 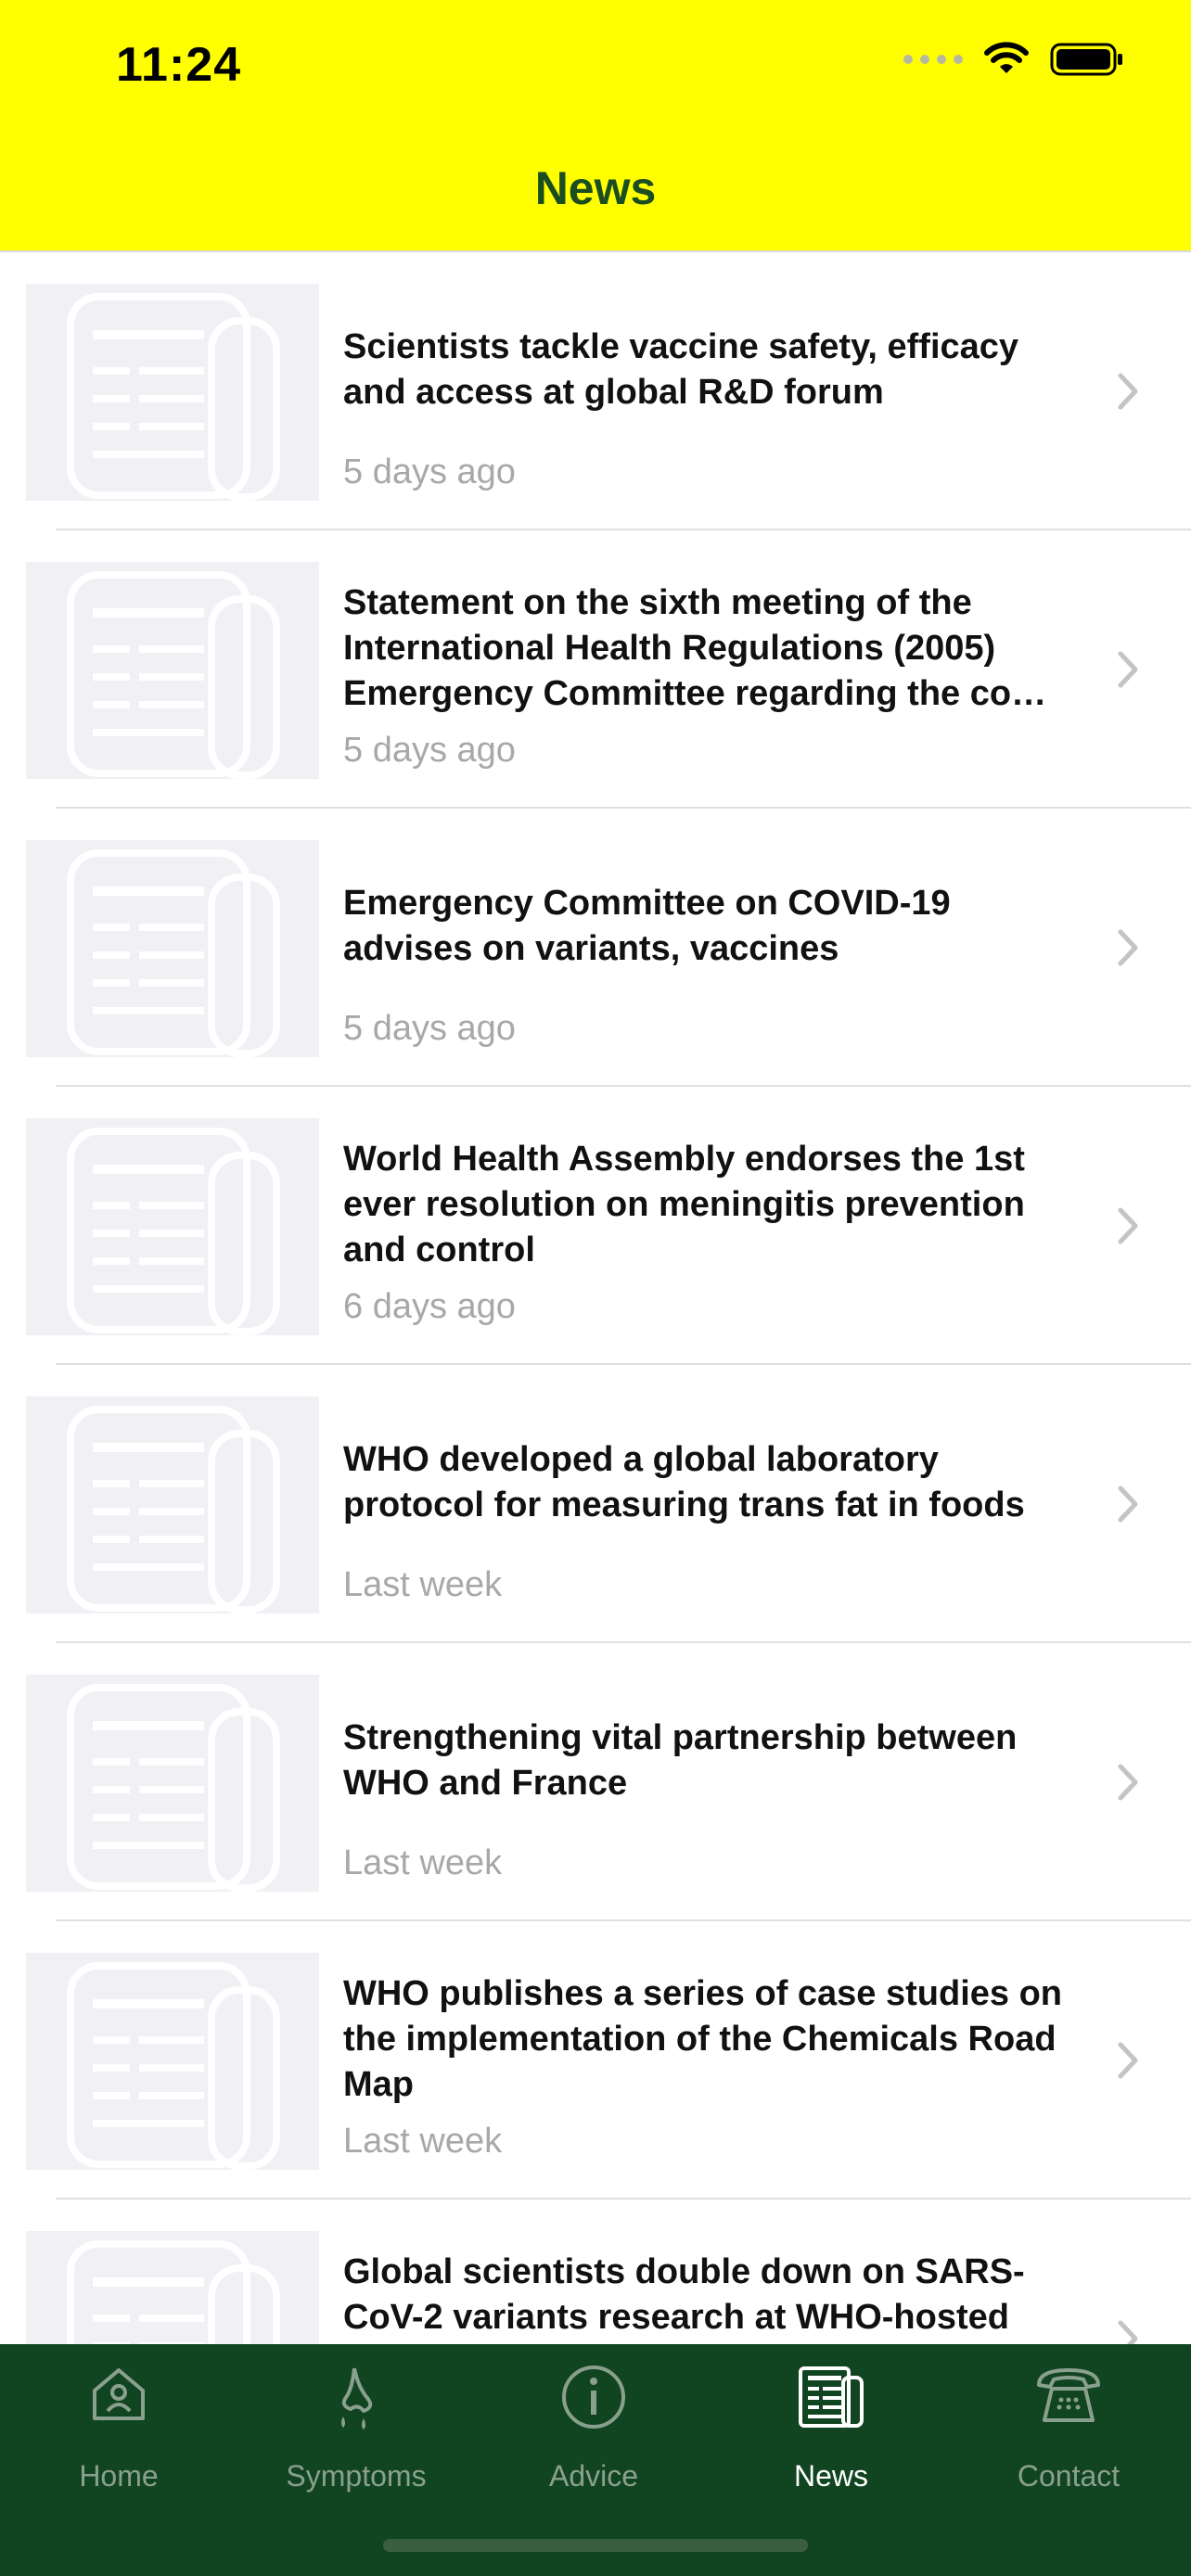 What do you see at coordinates (593, 2476) in the screenshot?
I see `tab-advice-label: Advice` at bounding box center [593, 2476].